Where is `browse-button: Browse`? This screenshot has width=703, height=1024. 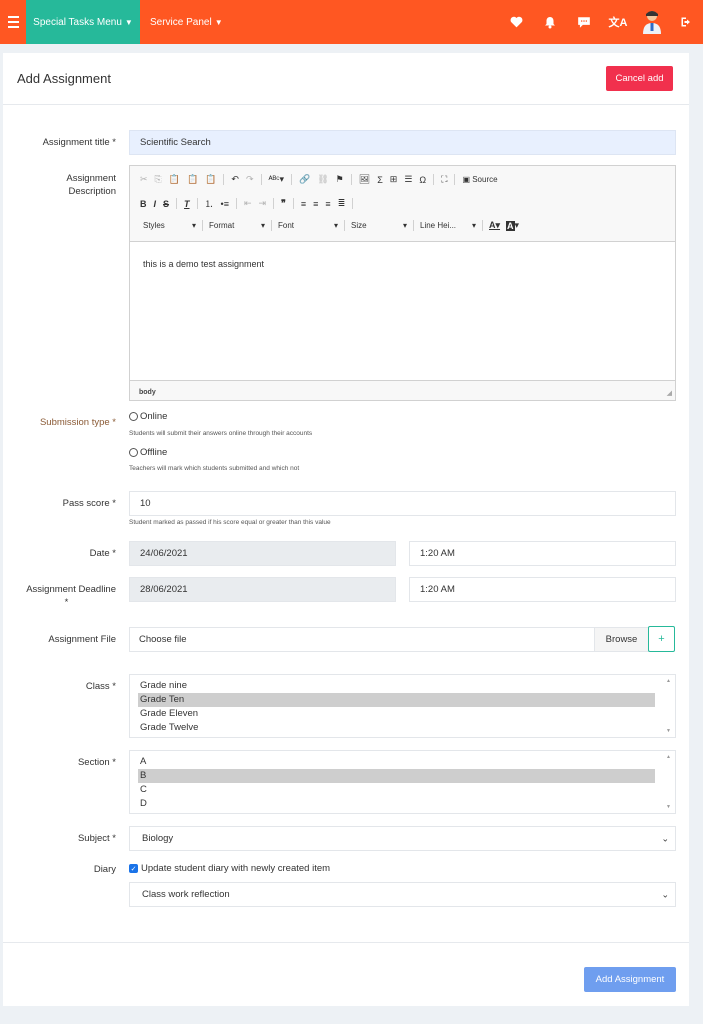
browse-button: Browse is located at coordinates (621, 639).